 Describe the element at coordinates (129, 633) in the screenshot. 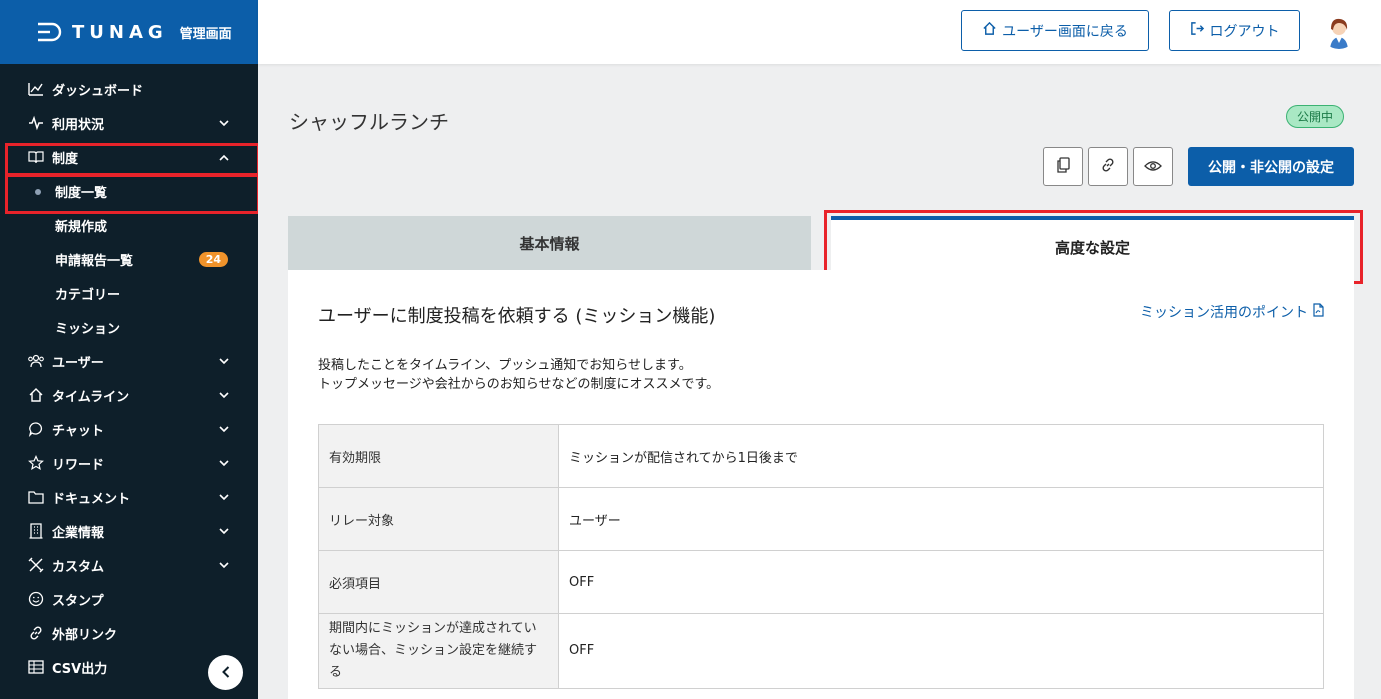

I see `sidebar-item-external-link: 外部リンク` at that location.